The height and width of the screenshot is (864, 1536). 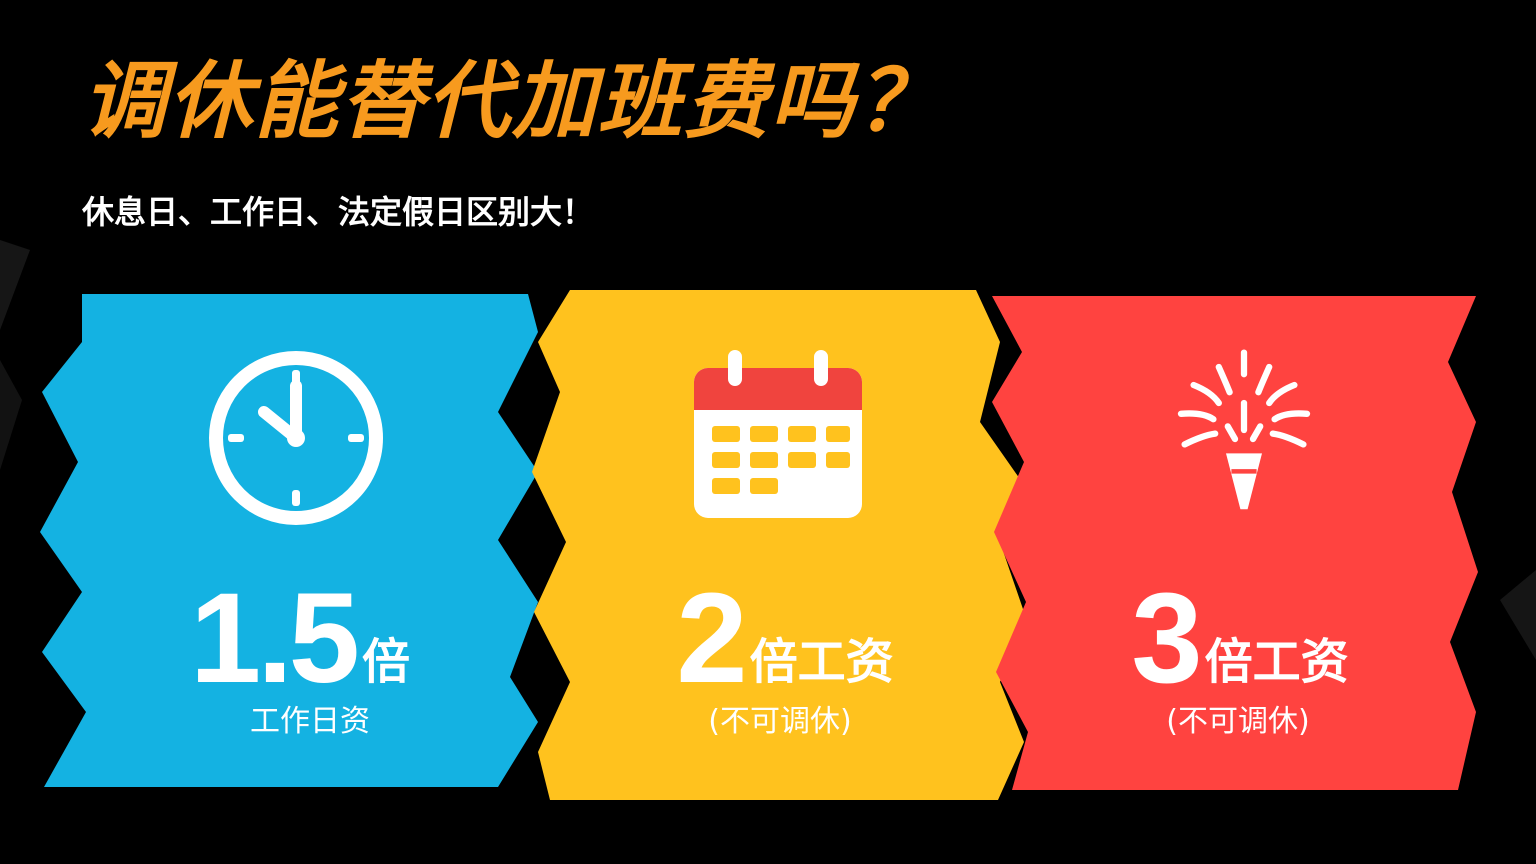 What do you see at coordinates (385, 662) in the screenshot?
I see `weekday-unit: 倍` at bounding box center [385, 662].